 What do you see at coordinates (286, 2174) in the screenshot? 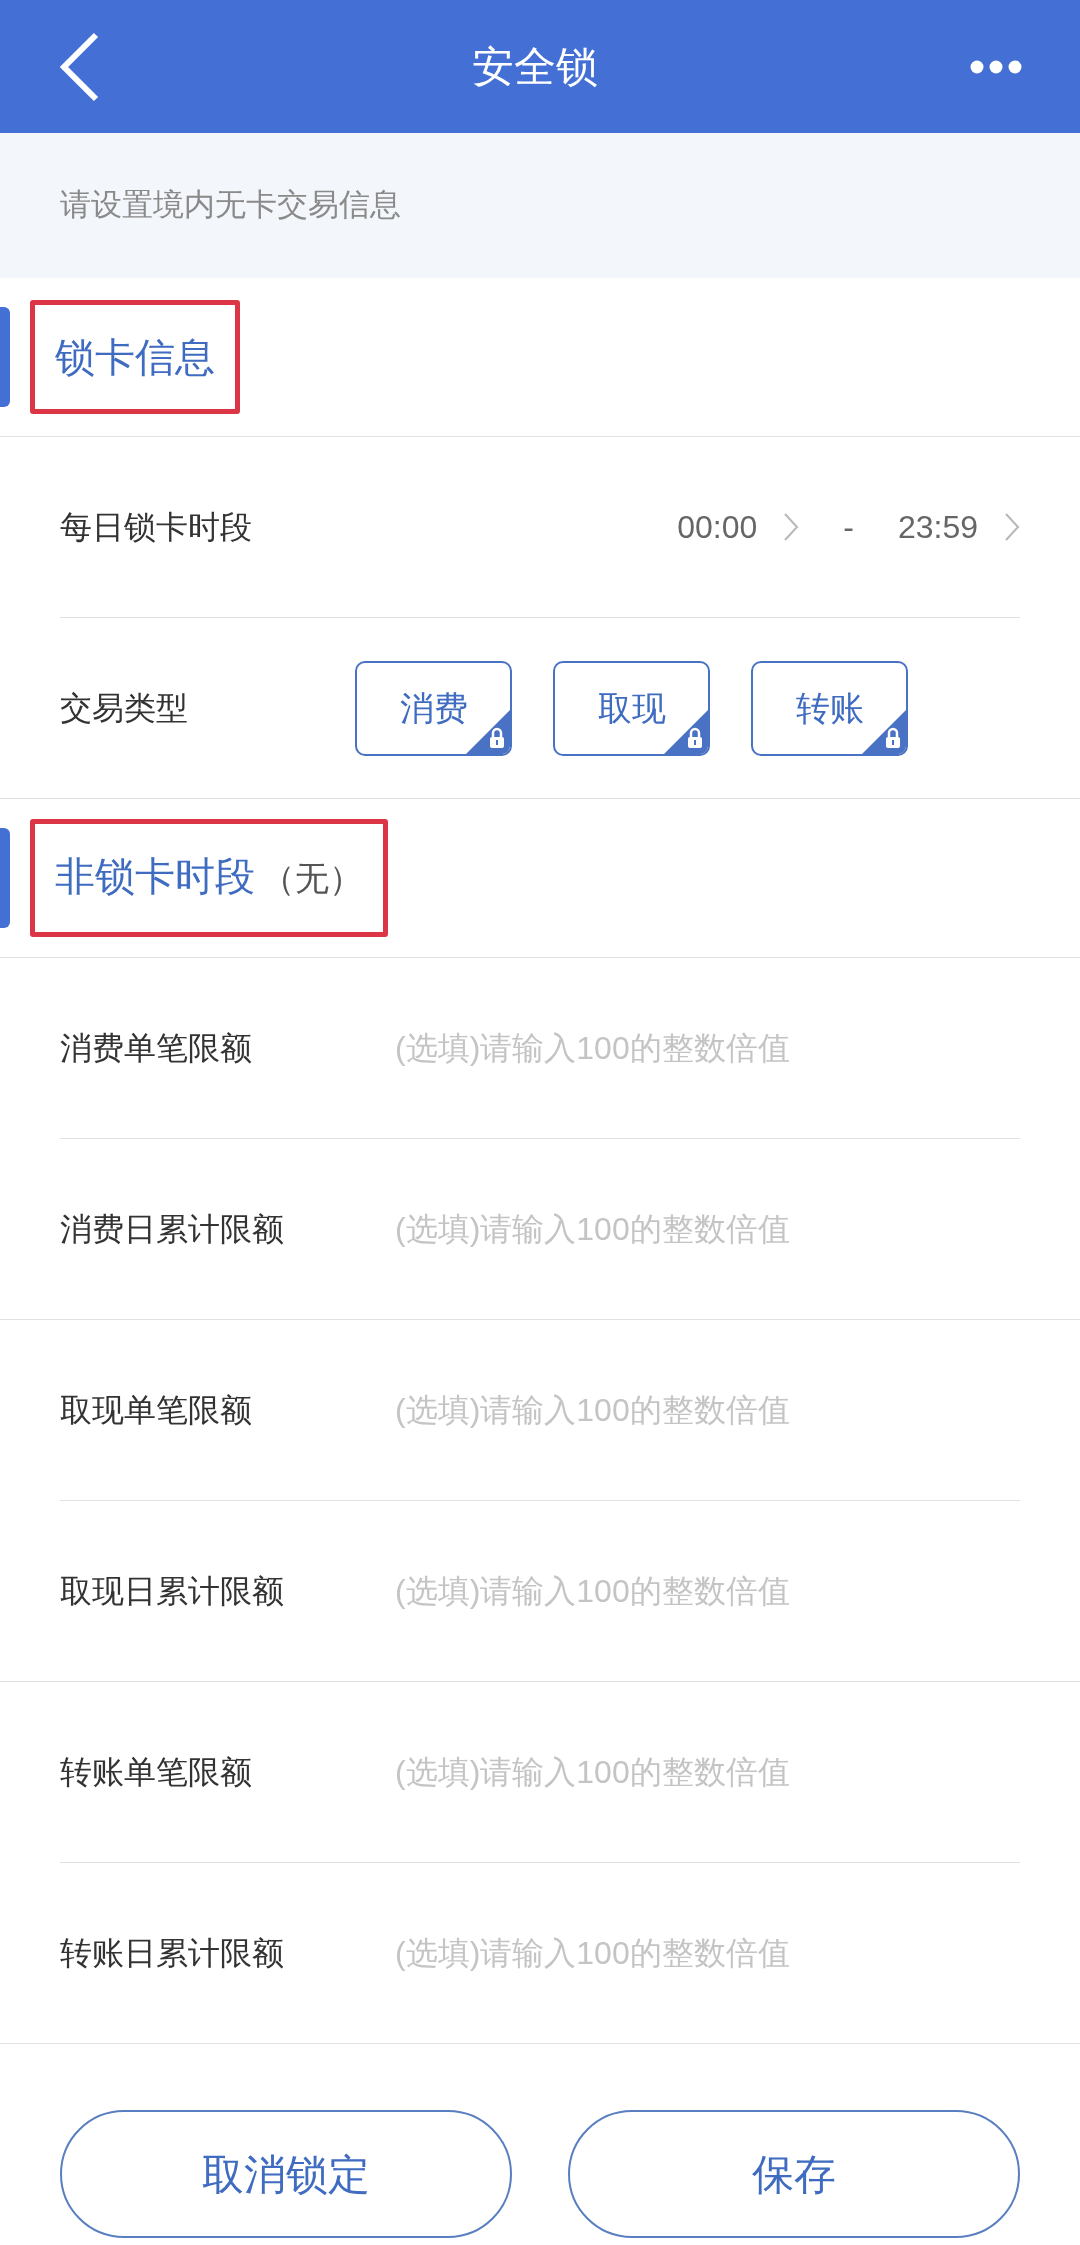
I see `action-button: 取消锁定` at bounding box center [286, 2174].